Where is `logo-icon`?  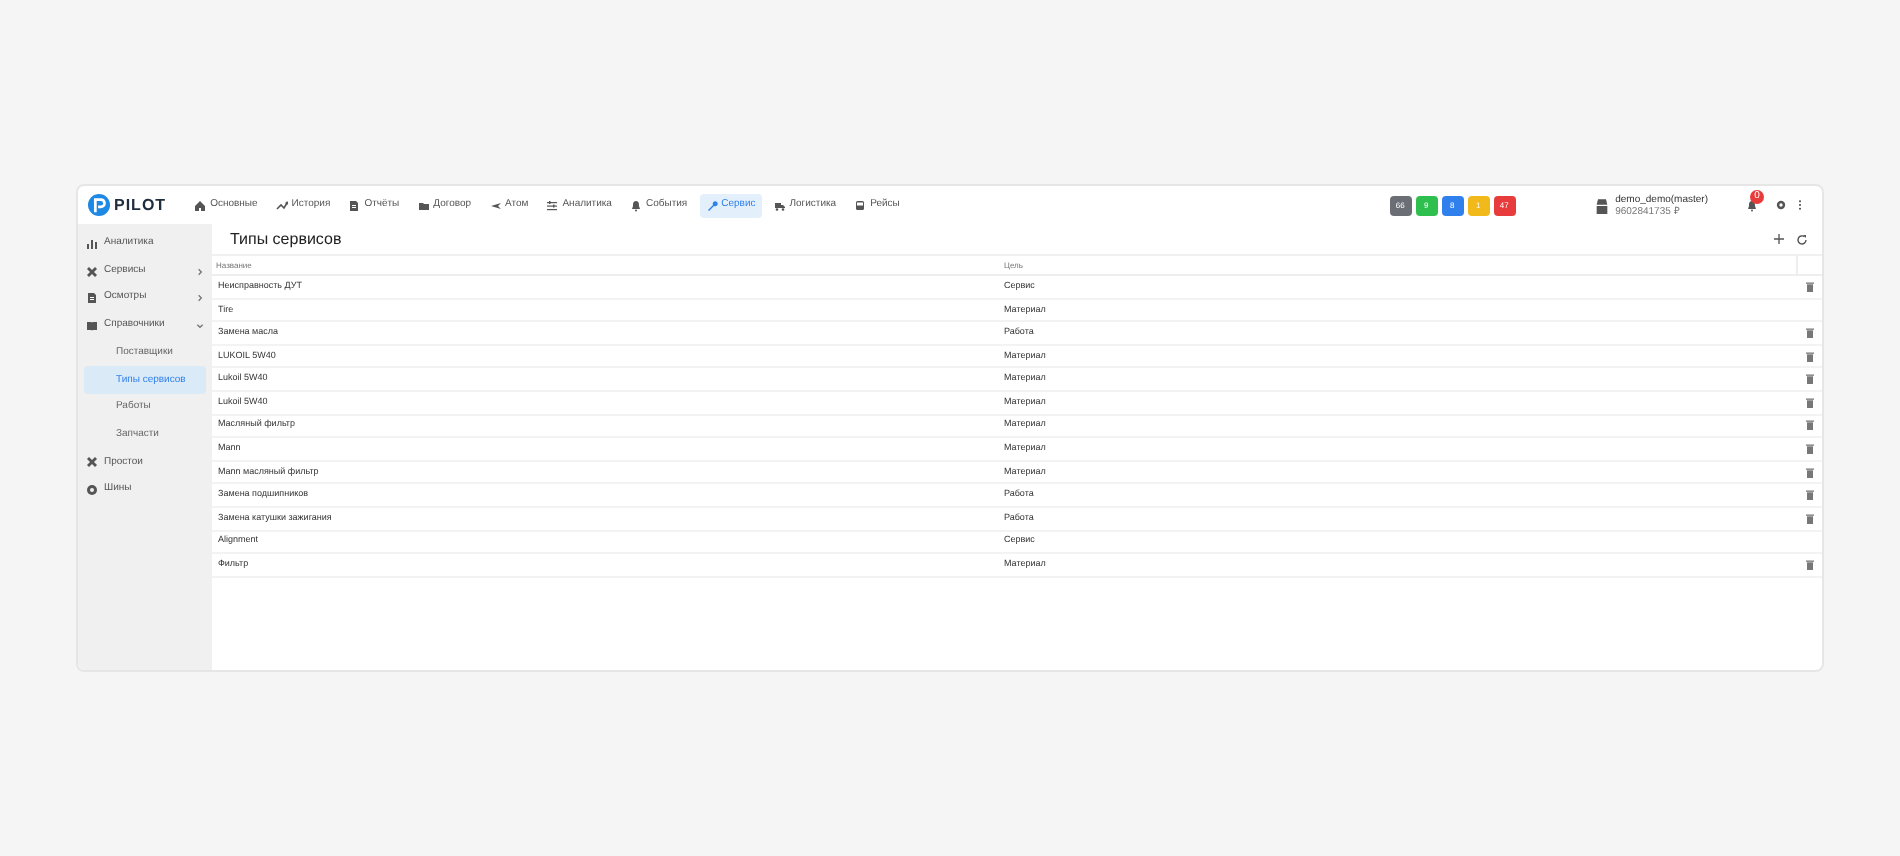 logo-icon is located at coordinates (99, 205).